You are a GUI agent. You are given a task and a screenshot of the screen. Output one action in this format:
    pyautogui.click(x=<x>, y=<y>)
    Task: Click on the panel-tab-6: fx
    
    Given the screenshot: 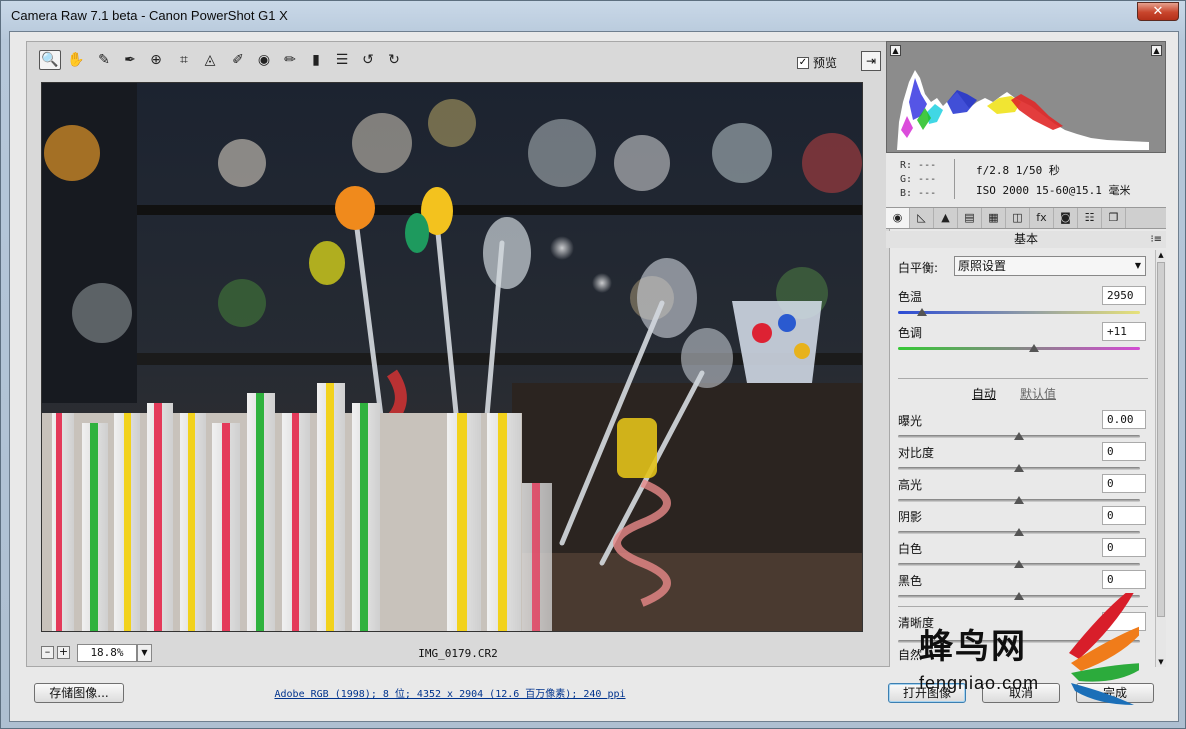 What is the action you would take?
    pyautogui.click(x=1042, y=218)
    